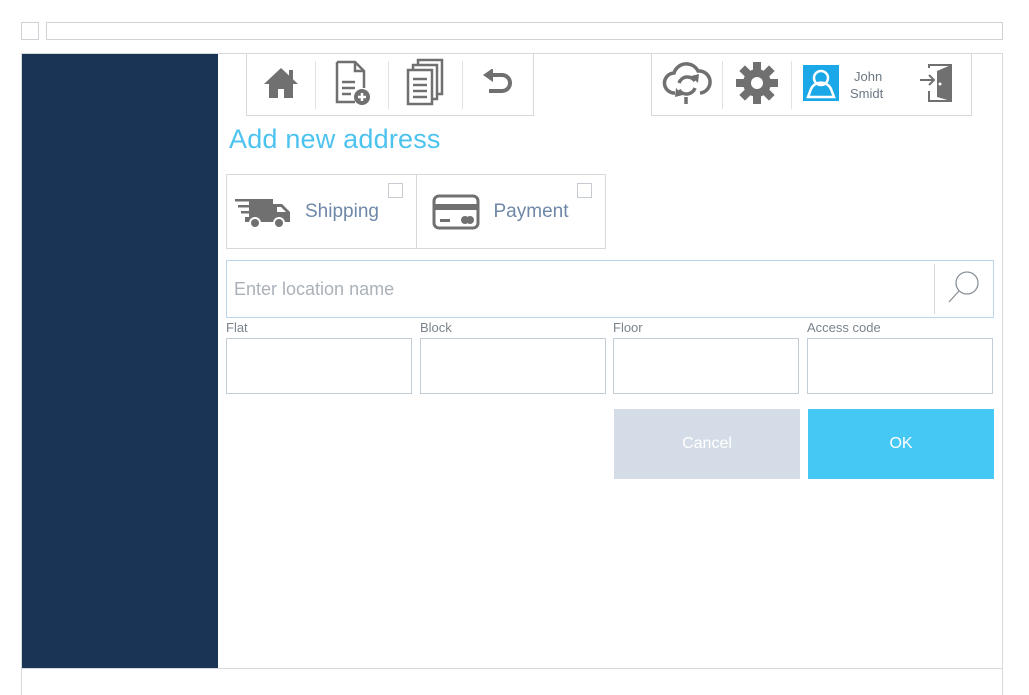  Describe the element at coordinates (512, 668) in the screenshot. I see `frame-bottom-divider` at that location.